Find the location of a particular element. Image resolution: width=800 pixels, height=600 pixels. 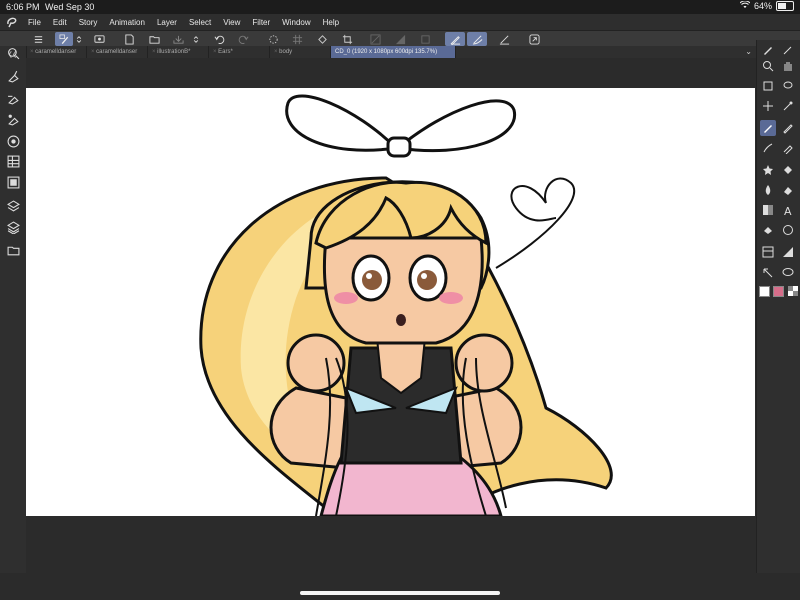

wifi-icon is located at coordinates (745, 5).